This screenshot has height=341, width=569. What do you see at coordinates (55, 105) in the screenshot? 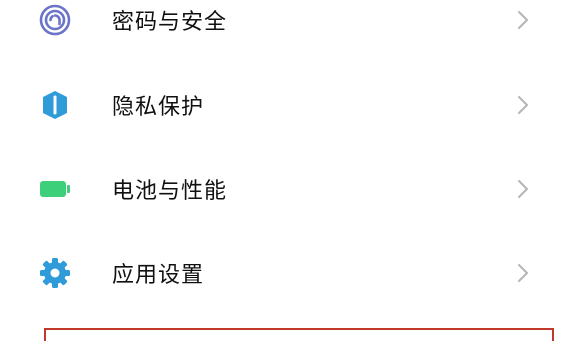
I see `shield-icon` at bounding box center [55, 105].